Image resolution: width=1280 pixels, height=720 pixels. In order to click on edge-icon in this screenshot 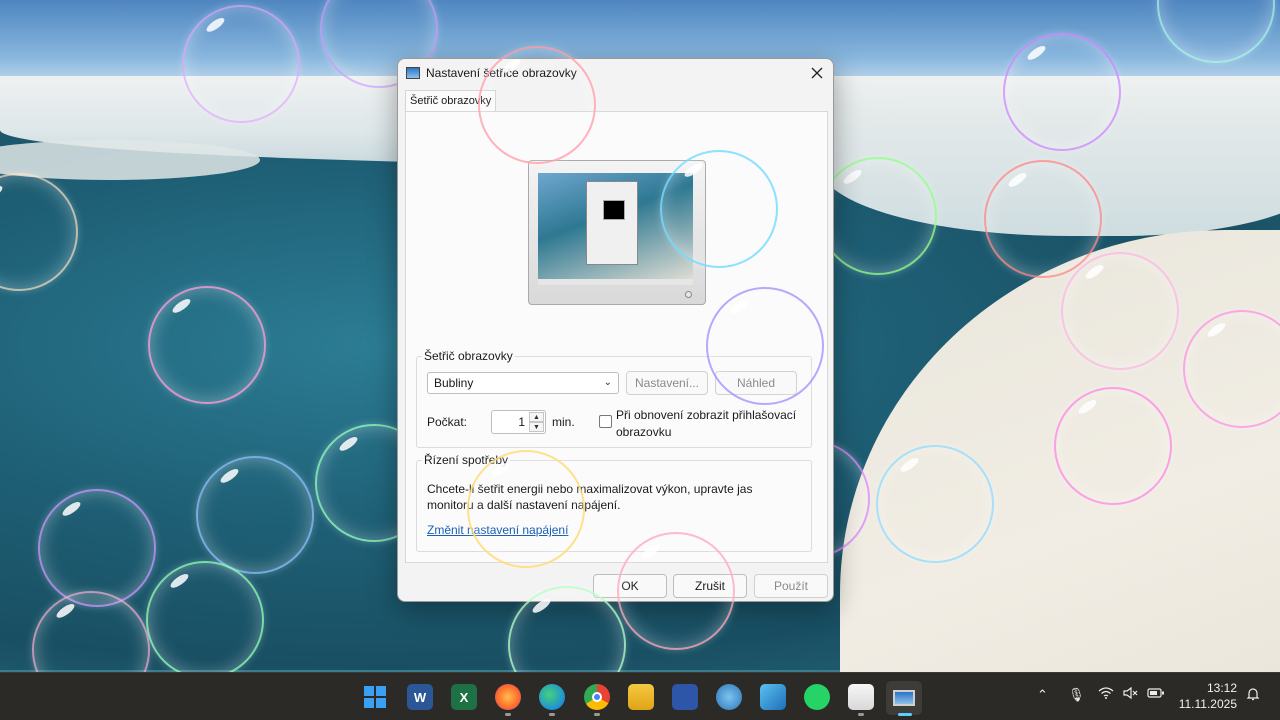, I will do `click(552, 697)`.